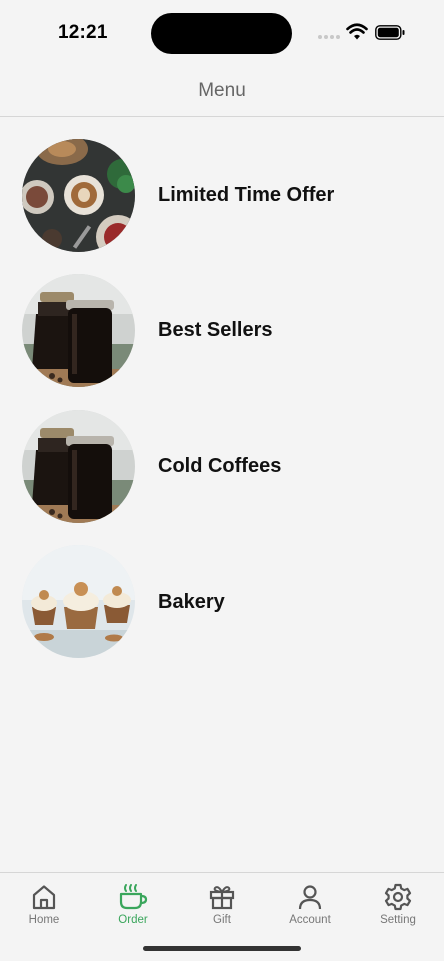  What do you see at coordinates (215, 330) in the screenshot?
I see `menu-item-label: Best Sellers` at bounding box center [215, 330].